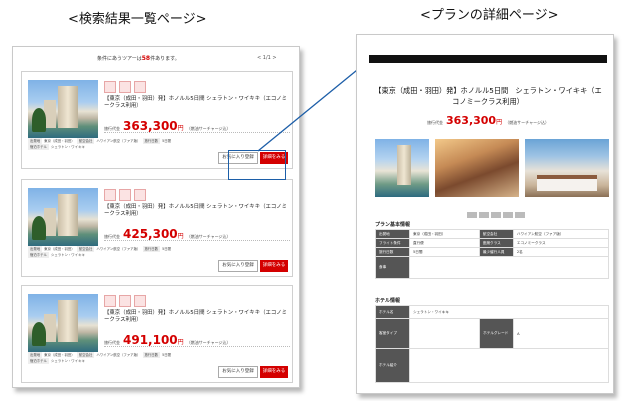 The image size is (629, 401). Describe the element at coordinates (257, 165) in the screenshot. I see `highlight-box` at that location.